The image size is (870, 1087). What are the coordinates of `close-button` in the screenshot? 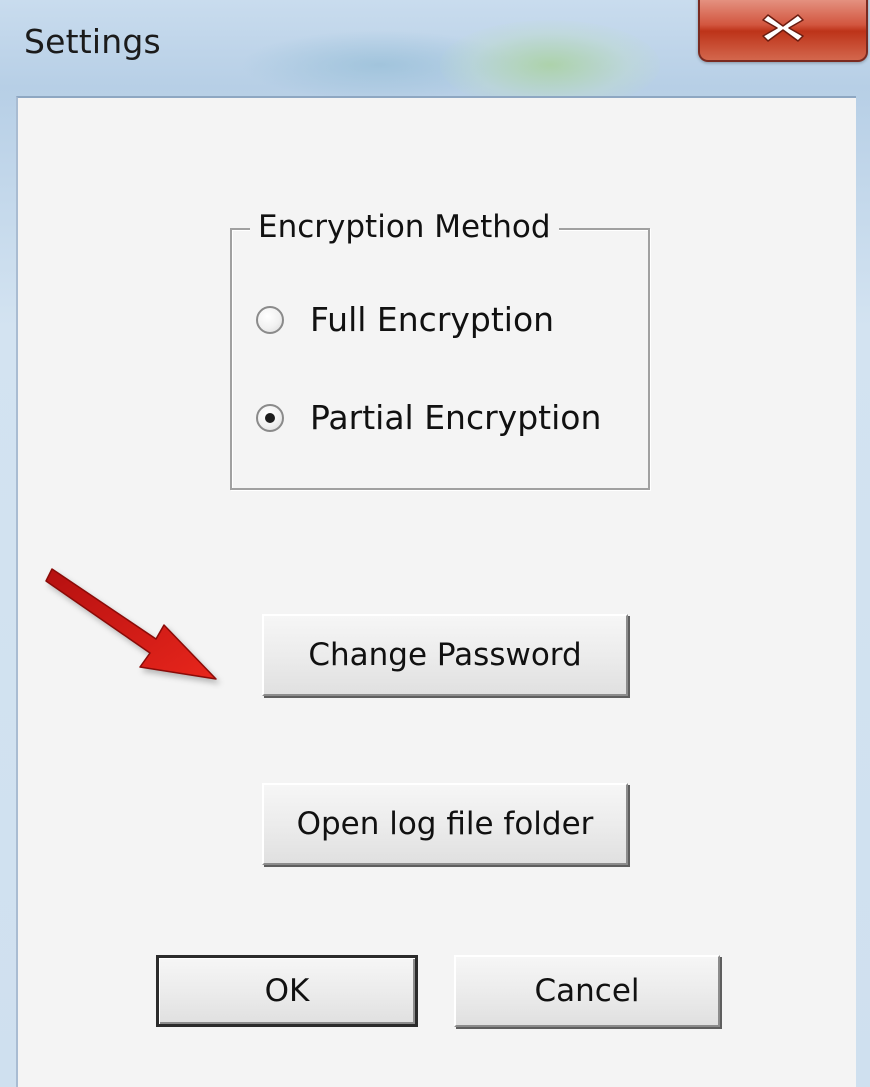 It's located at (783, 31).